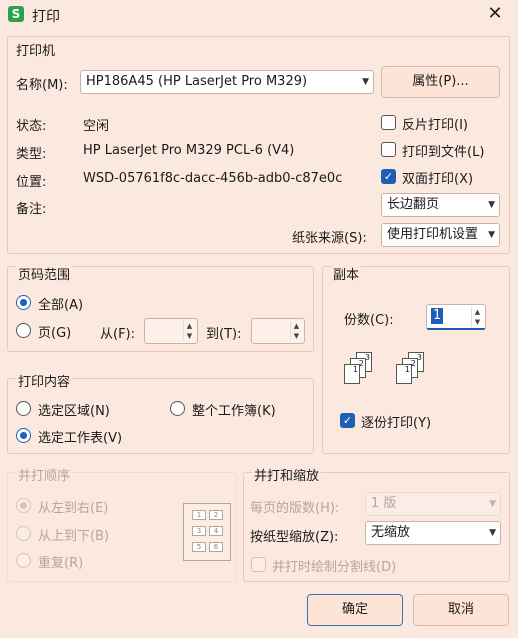 This screenshot has height=638, width=518. What do you see at coordinates (23, 533) in the screenshot?
I see `order-top-to-bottom-radio` at bounding box center [23, 533].